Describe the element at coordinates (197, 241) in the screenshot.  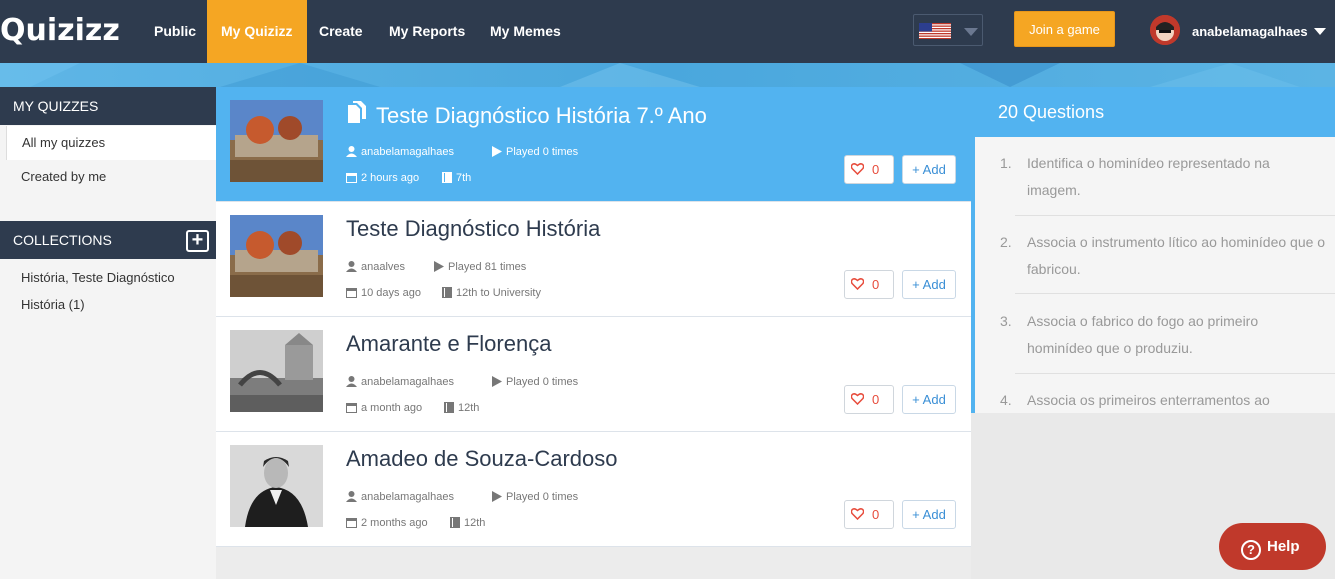
I see `add-collection-button: +` at that location.